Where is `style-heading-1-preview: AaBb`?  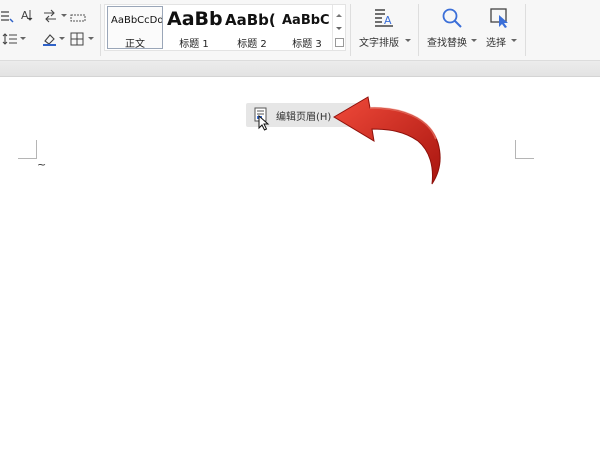
style-heading-1-preview: AaBb is located at coordinates (195, 19).